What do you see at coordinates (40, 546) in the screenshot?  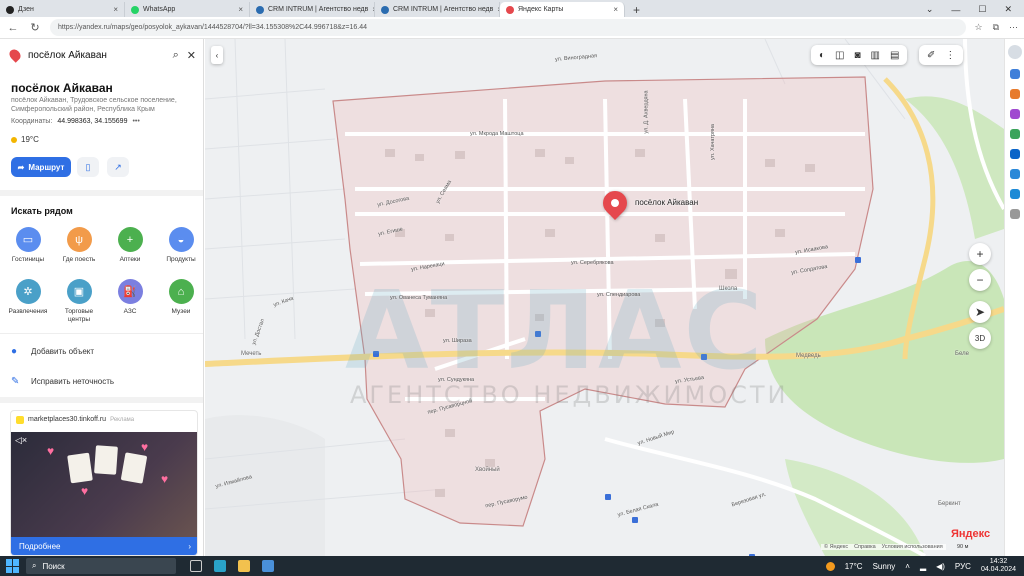 I see `ad-more-label: Подробнее` at bounding box center [40, 546].